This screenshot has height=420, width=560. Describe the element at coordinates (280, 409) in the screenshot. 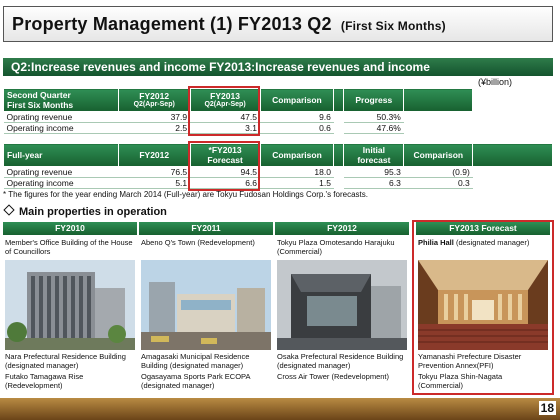

I see `footer-bar: 18` at that location.